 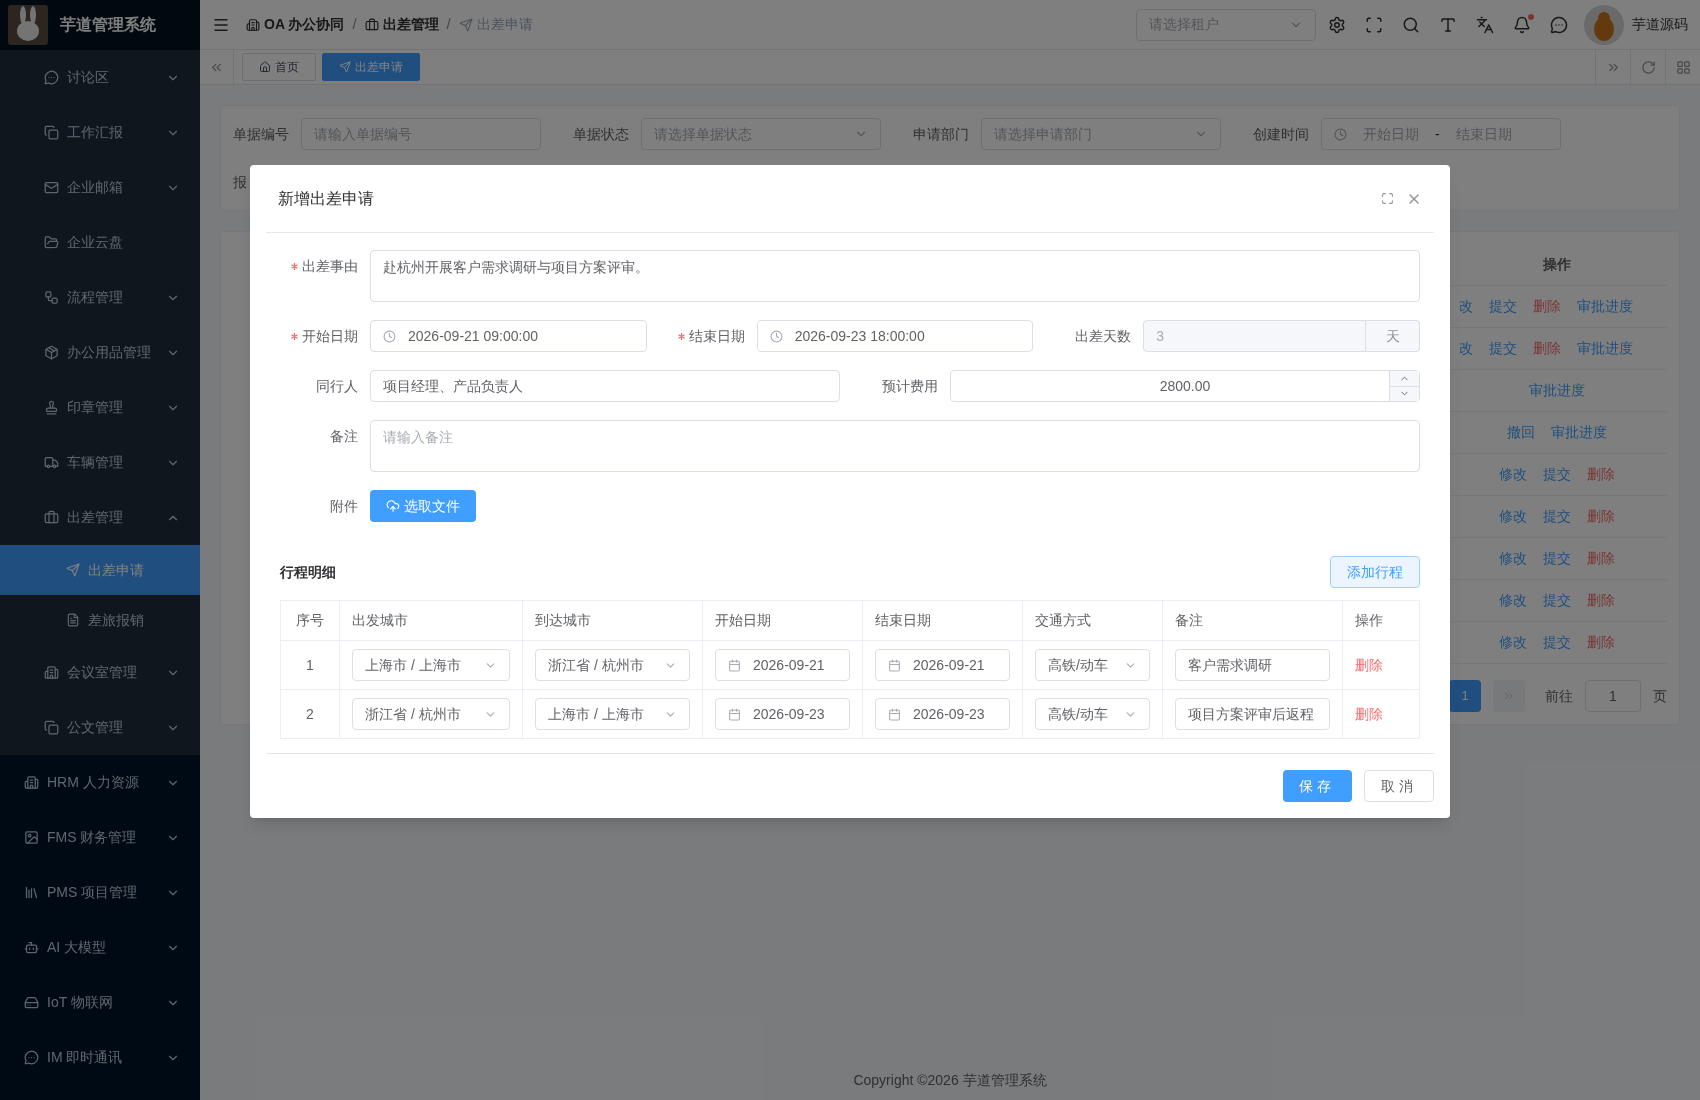 What do you see at coordinates (100, 672) in the screenshot?
I see `sidebar-item: 会议室管理` at bounding box center [100, 672].